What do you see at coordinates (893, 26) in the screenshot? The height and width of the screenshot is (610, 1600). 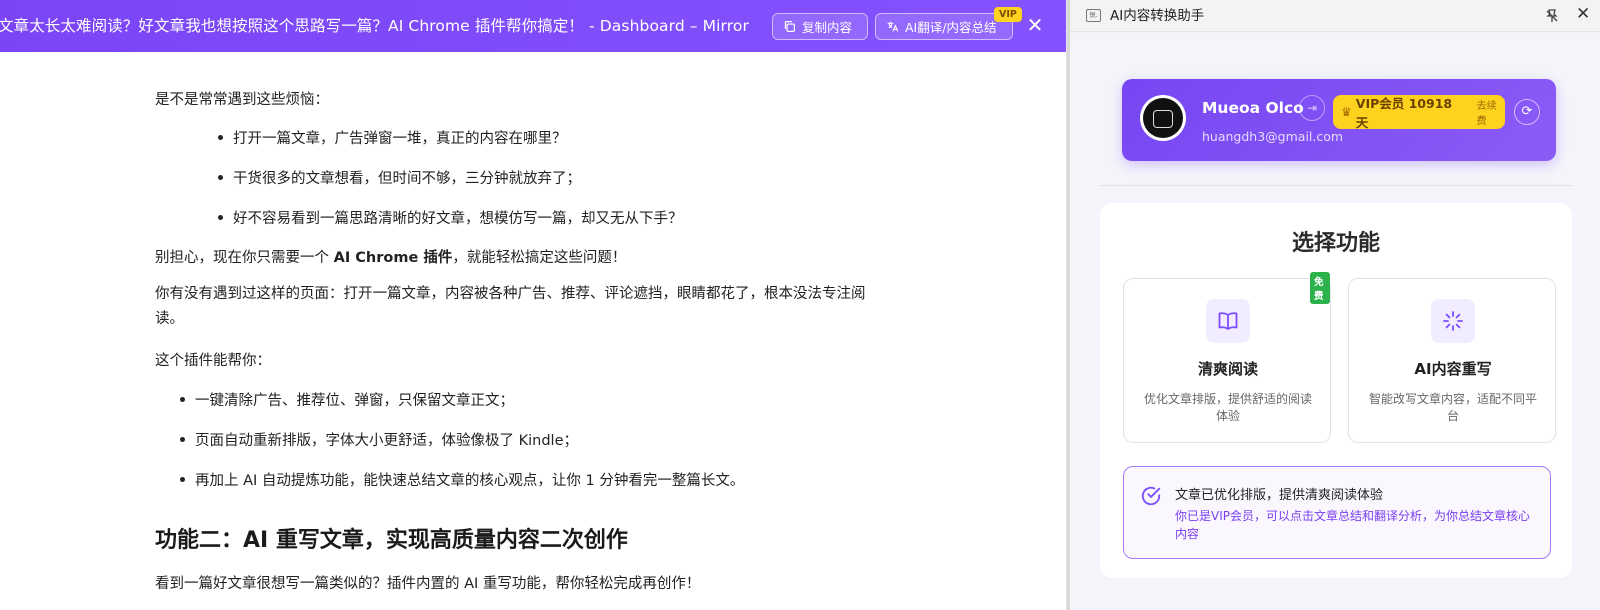 I see `translate-icon` at bounding box center [893, 26].